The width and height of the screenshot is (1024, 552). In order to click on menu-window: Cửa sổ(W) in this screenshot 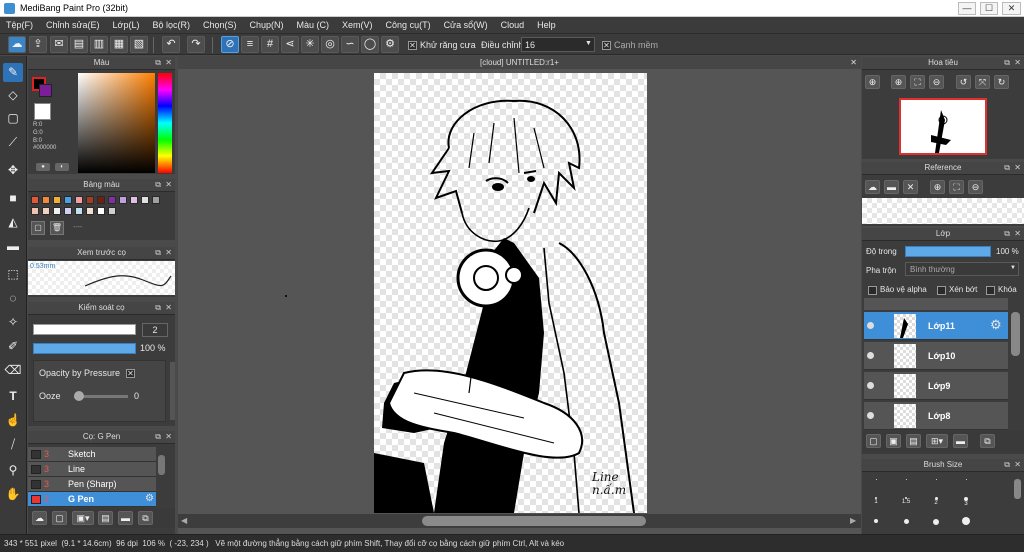, I will do `click(466, 25)`.